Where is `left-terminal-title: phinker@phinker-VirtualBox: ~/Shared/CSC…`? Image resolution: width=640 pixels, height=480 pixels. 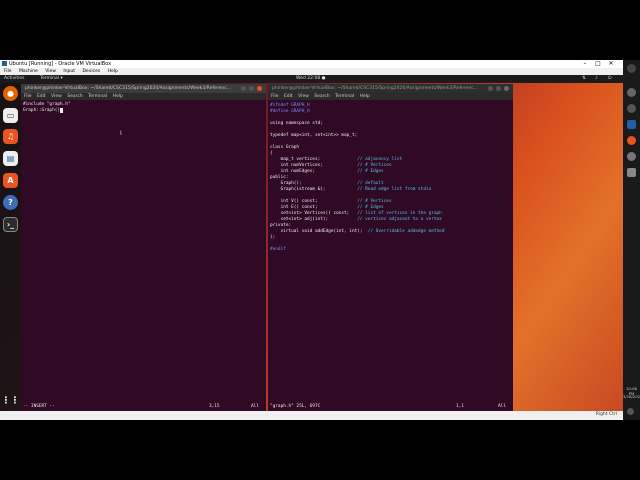
left-terminal-title: phinker@phinker-VirtualBox: ~/Shared/CSC… is located at coordinates (128, 88).